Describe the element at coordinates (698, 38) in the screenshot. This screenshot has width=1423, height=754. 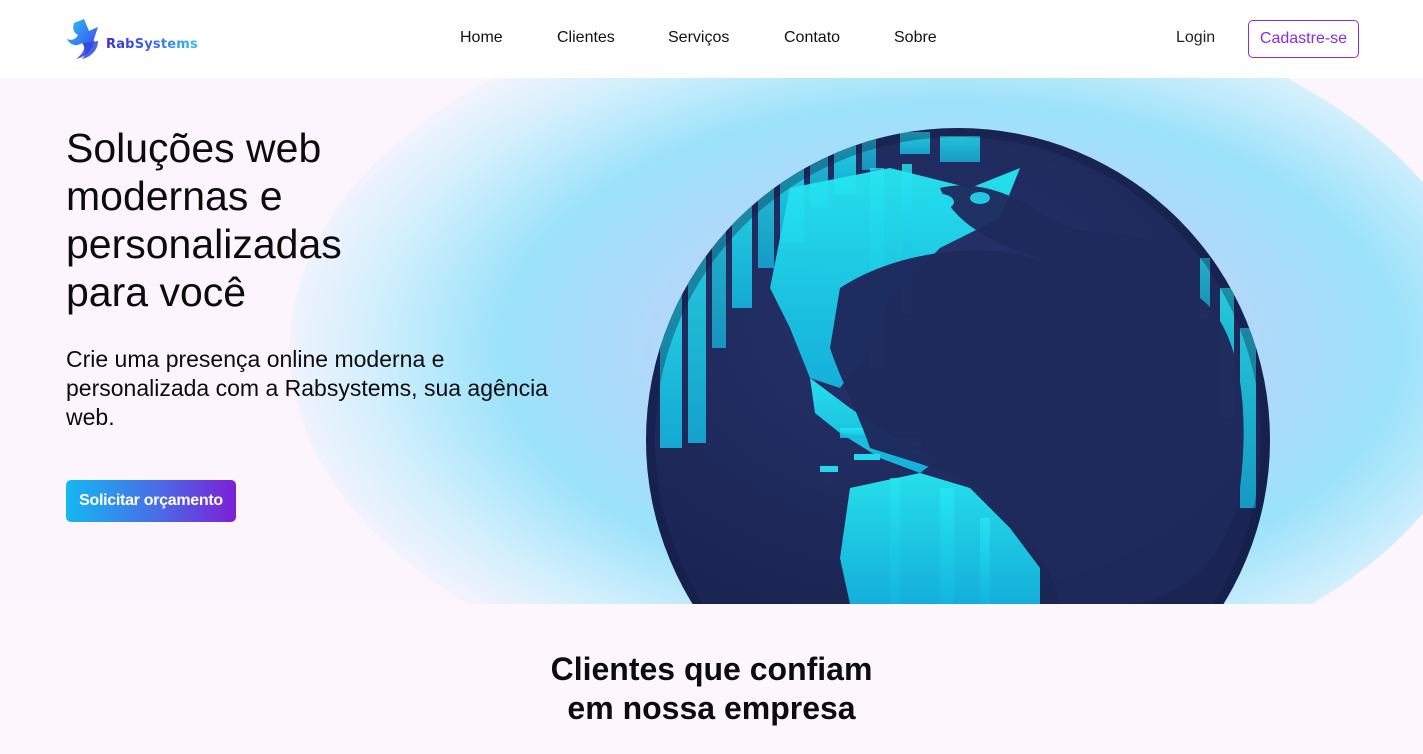
I see `nav-item-servicos: Serviços` at that location.